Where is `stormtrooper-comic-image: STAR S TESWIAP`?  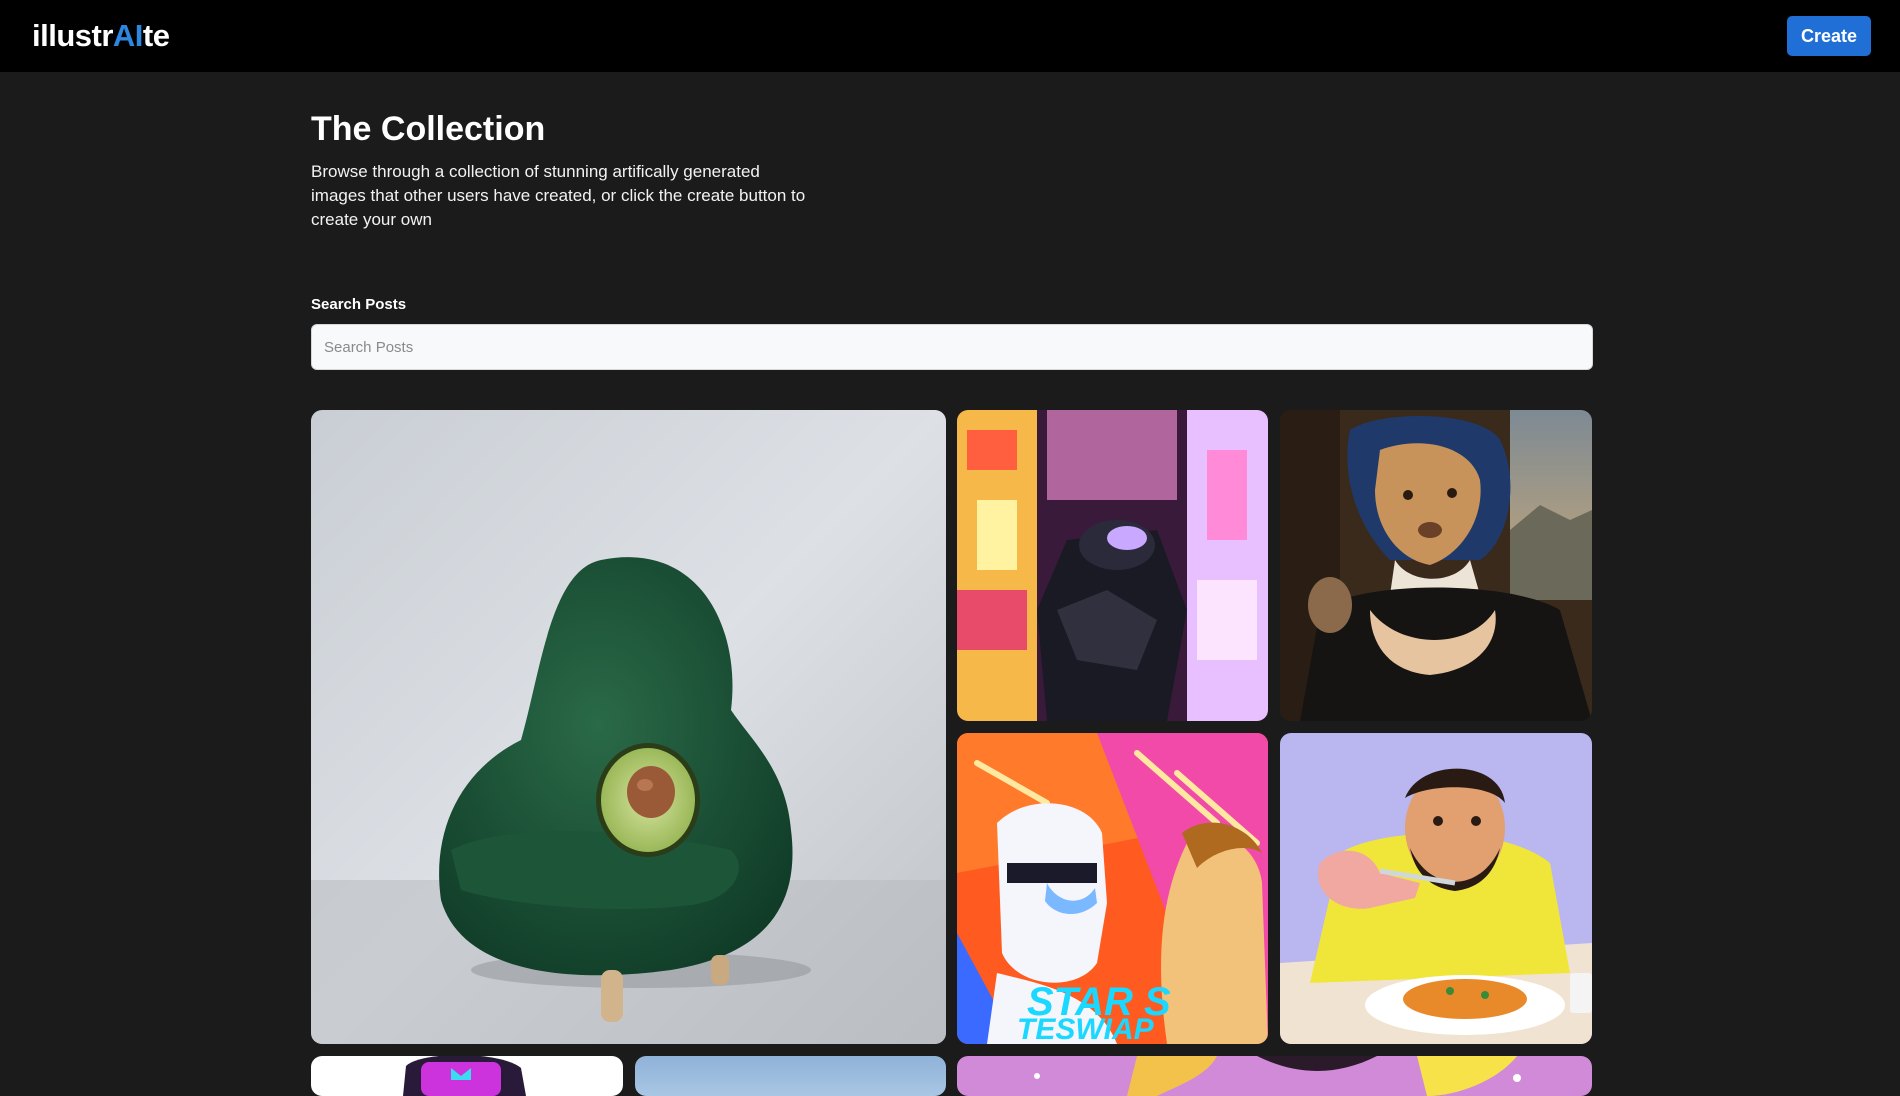
stormtrooper-comic-image: STAR S TESWIAP is located at coordinates (1112, 888).